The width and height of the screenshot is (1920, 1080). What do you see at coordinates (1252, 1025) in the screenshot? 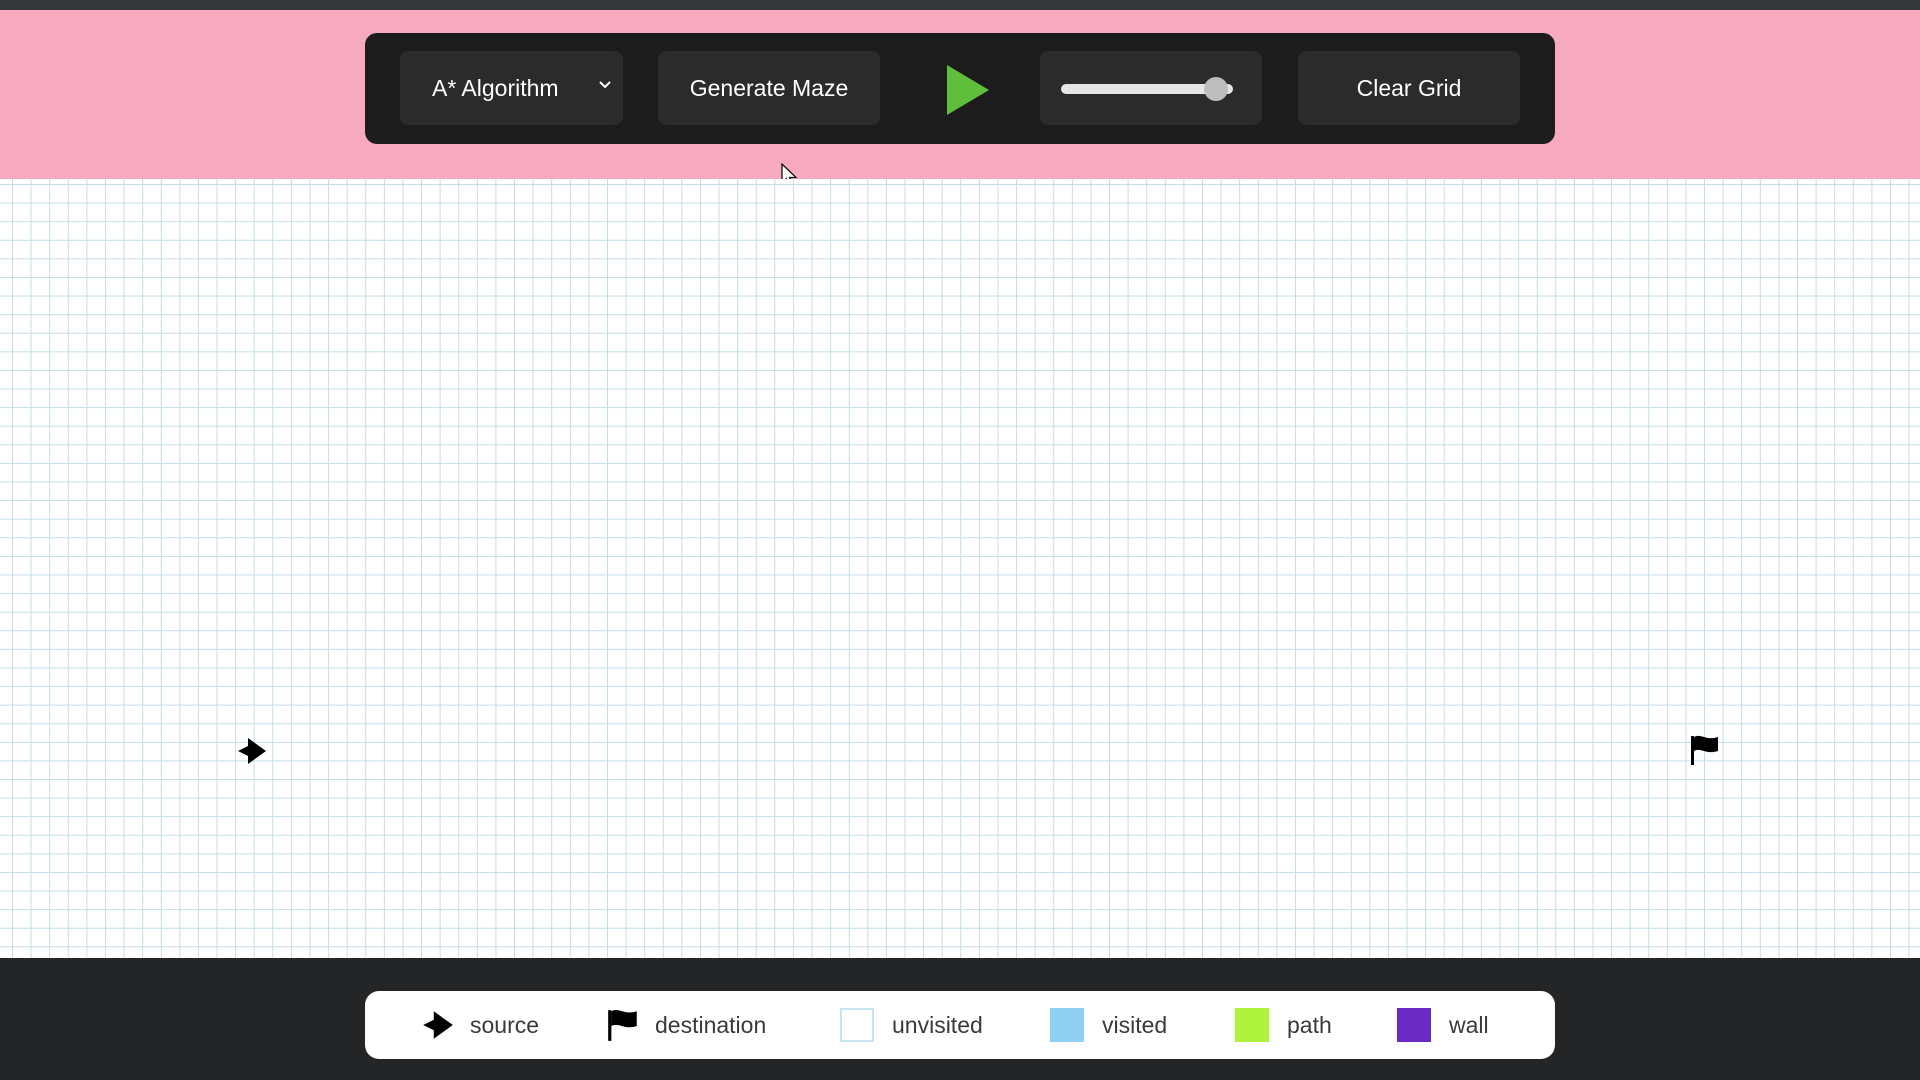
I see `path-swatch` at bounding box center [1252, 1025].